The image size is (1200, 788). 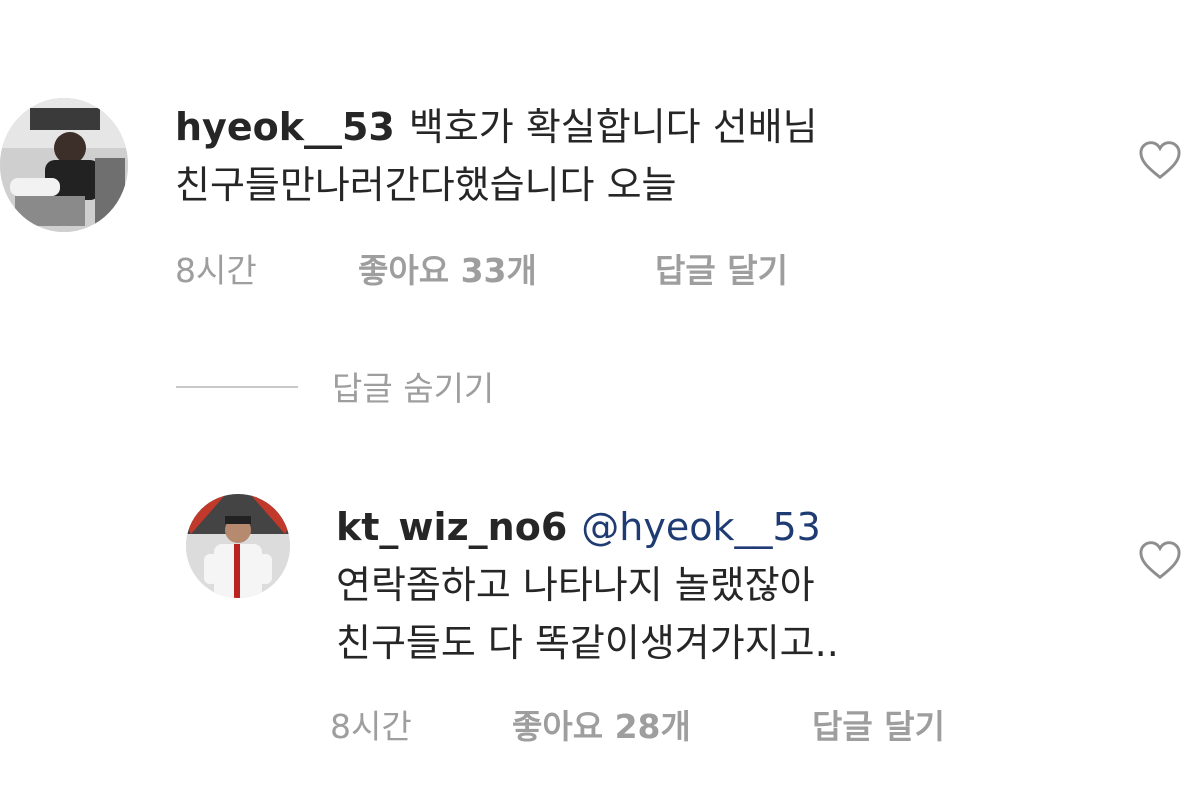 What do you see at coordinates (701, 527) in the screenshot?
I see `mention-link: @hyeok__53` at bounding box center [701, 527].